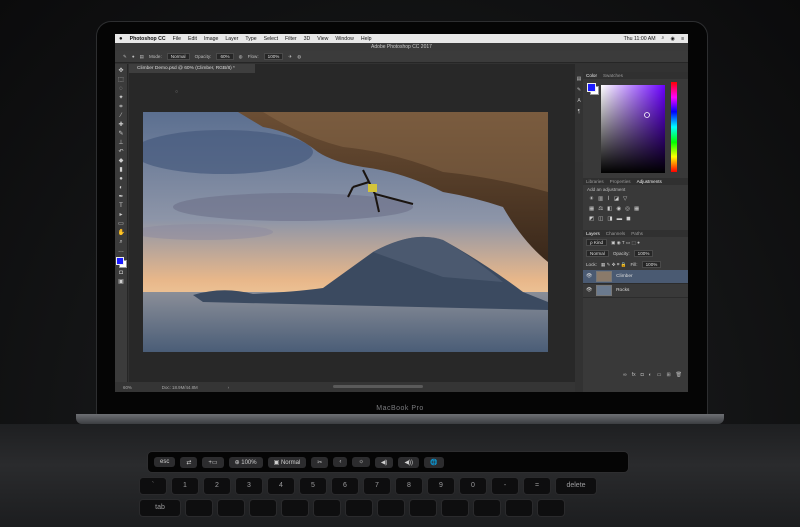 The image size is (800, 527). I want to click on key: `, so click(153, 486).